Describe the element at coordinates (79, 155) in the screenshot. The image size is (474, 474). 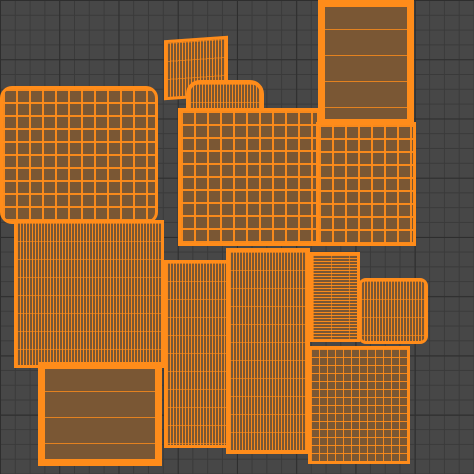
I see `island-left-block` at that location.